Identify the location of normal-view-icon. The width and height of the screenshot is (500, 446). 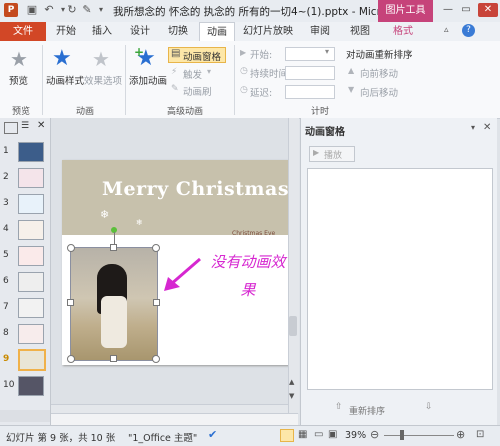
(287, 435).